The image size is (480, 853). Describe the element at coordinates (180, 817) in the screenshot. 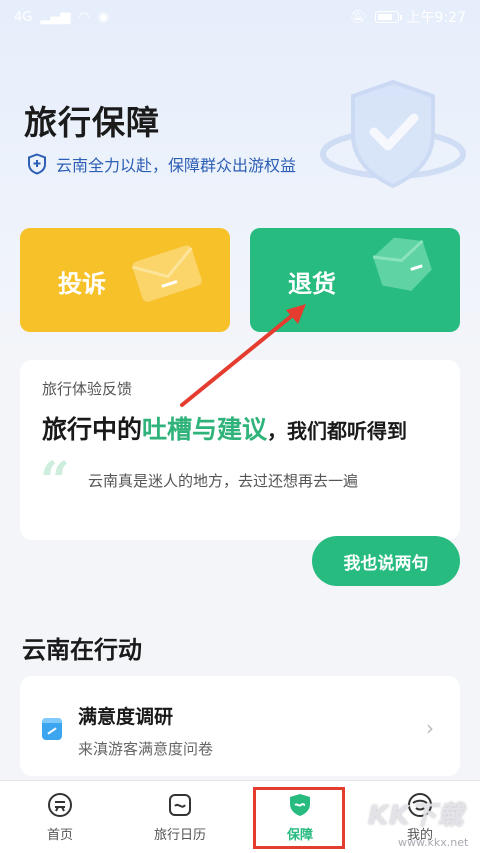

I see `tab-calendar: 旅行日历` at that location.